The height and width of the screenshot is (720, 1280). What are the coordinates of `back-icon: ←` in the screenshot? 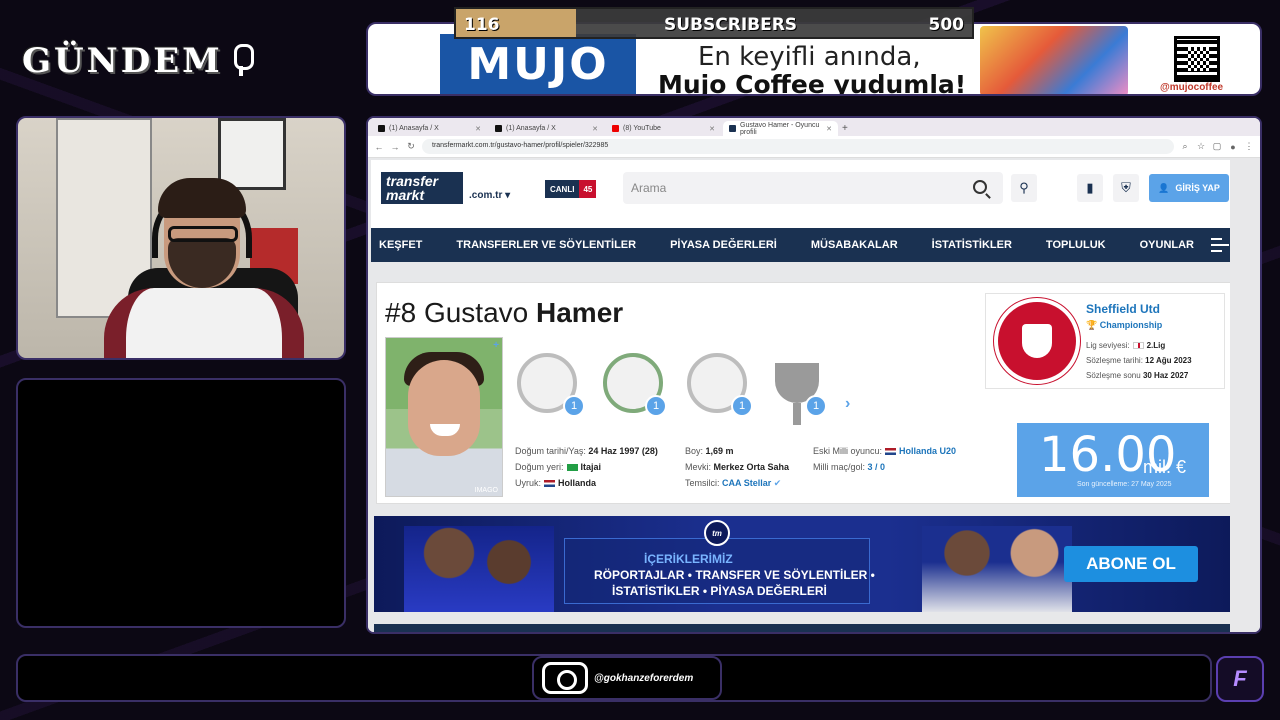 It's located at (379, 147).